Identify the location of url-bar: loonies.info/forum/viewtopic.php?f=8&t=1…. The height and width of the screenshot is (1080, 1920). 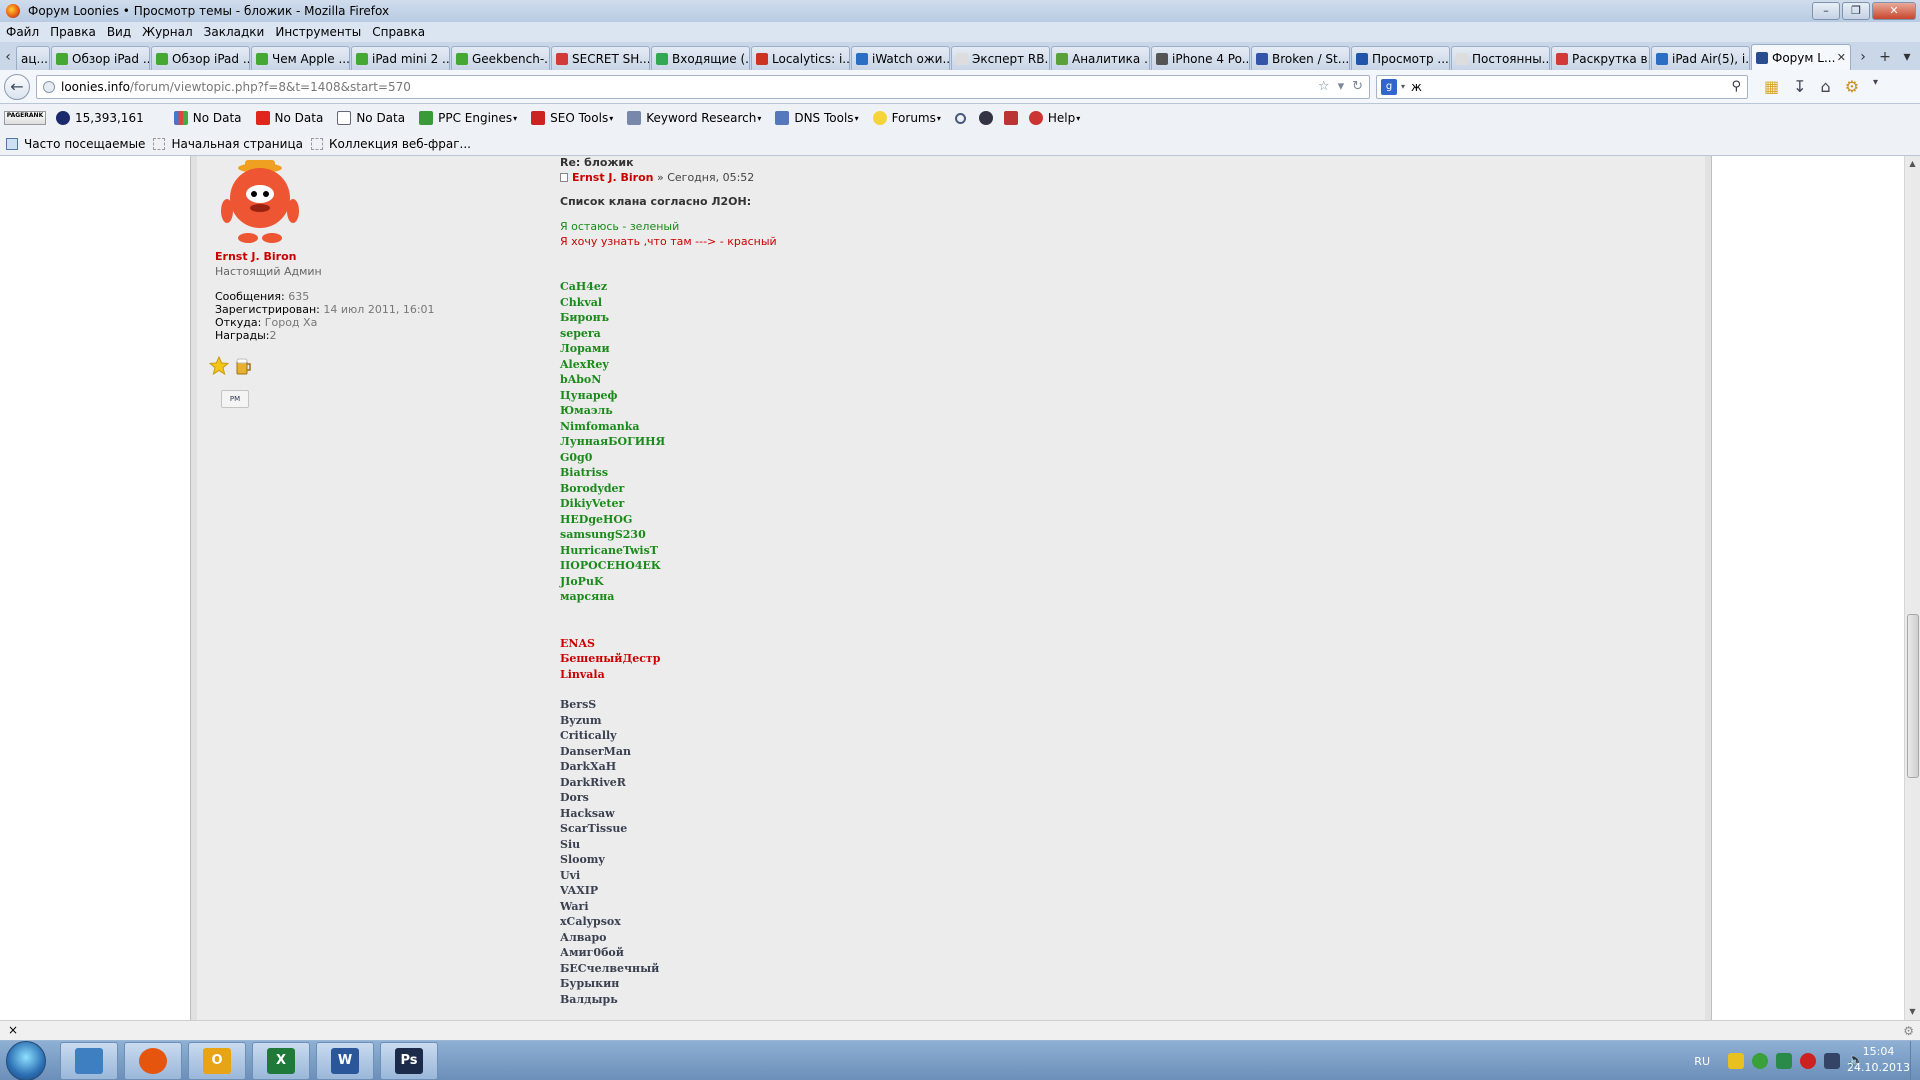
(703, 86).